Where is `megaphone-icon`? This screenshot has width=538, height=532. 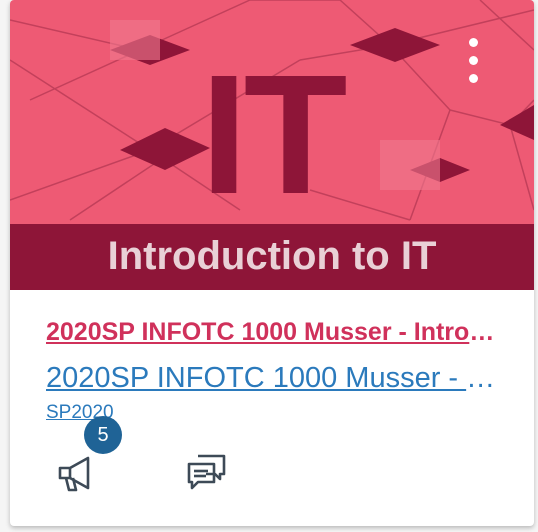
megaphone-icon is located at coordinates (74, 474).